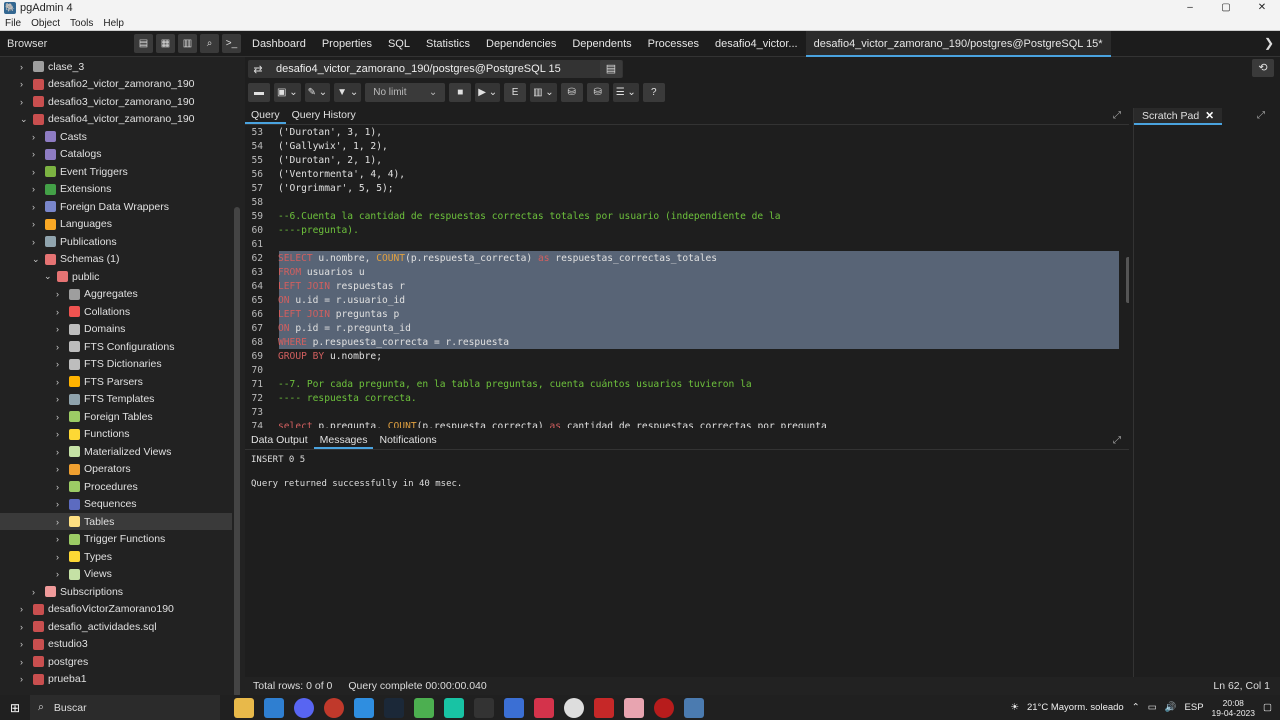 The image size is (1280, 720). What do you see at coordinates (116, 101) in the screenshot?
I see `tree-item: › desafio3_victor_zamorano_190` at bounding box center [116, 101].